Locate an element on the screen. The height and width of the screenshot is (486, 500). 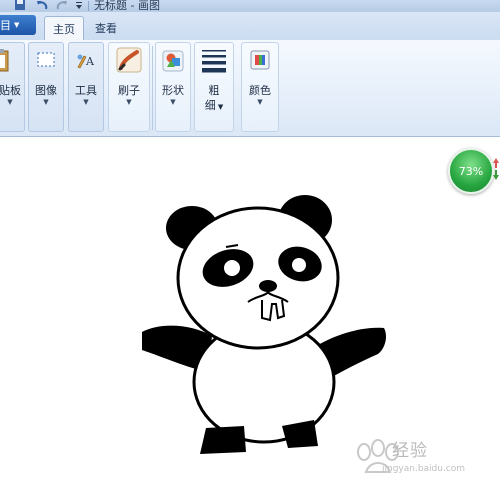
select-rect-icon is located at coordinates (46, 59).